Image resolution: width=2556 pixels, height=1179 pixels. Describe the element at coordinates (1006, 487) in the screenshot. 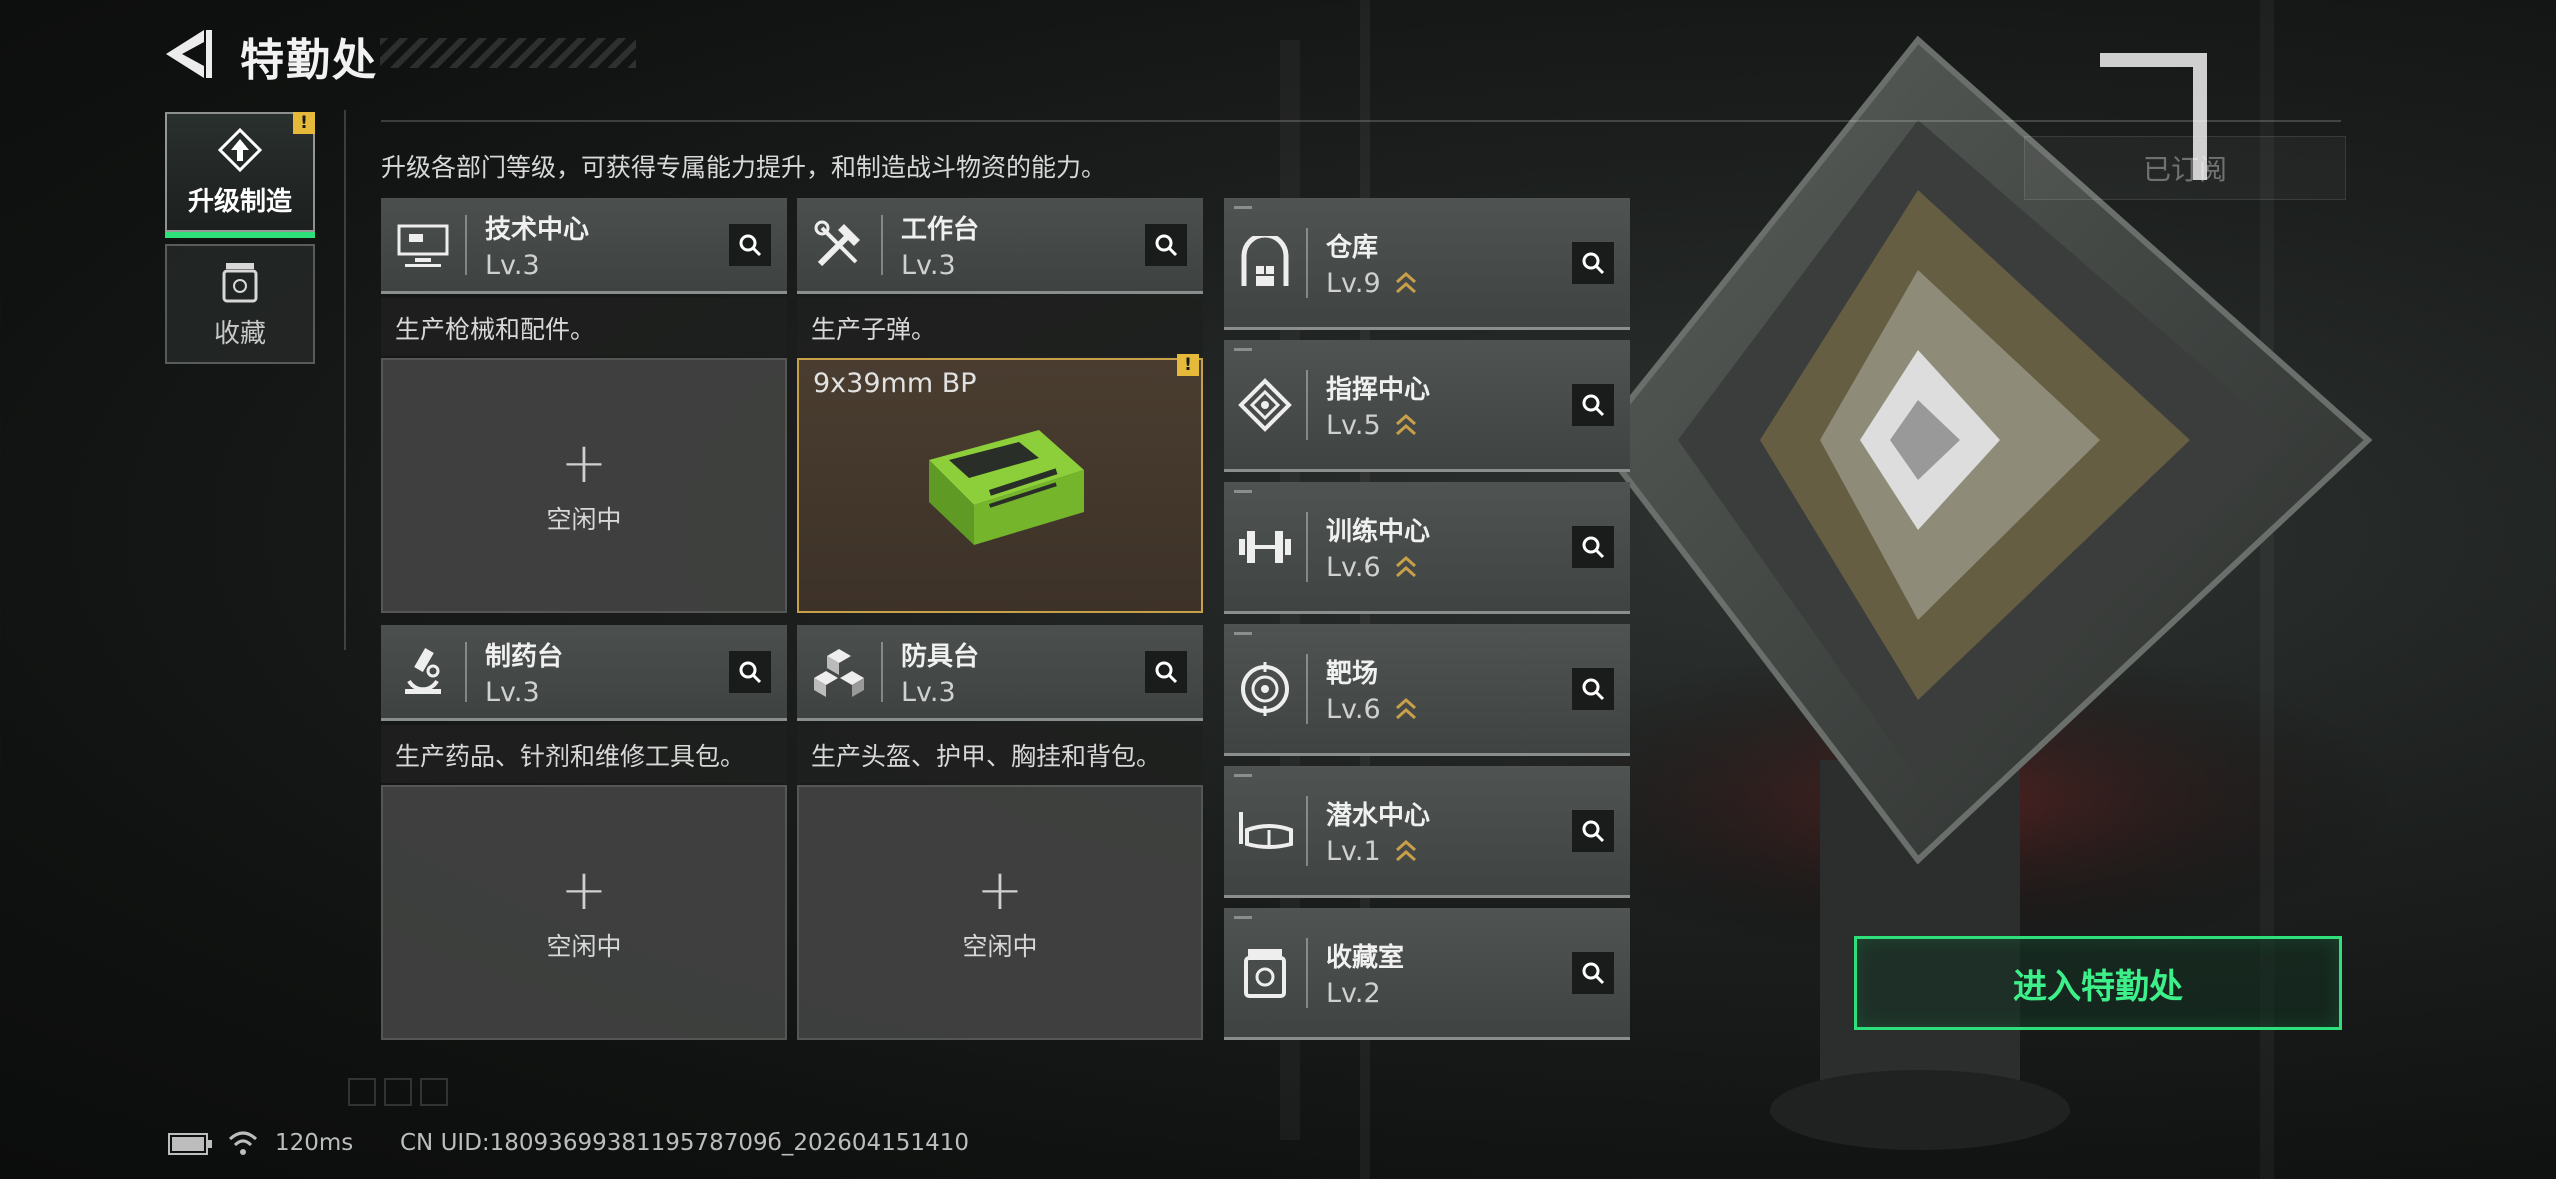

I see `ammo-box-image` at that location.